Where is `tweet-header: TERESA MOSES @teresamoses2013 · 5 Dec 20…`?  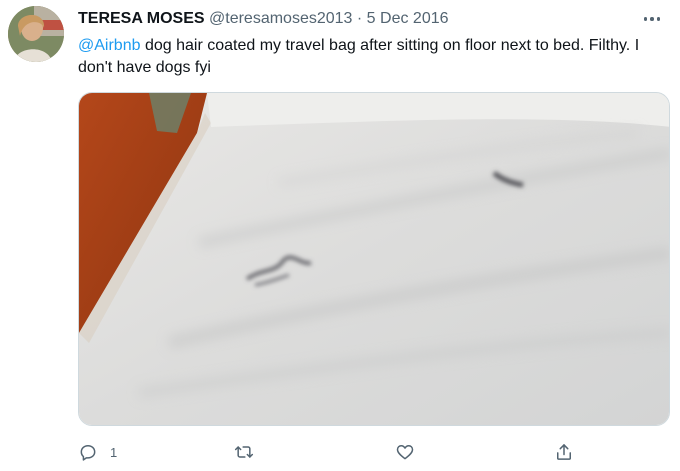
tweet-header: TERESA MOSES @teresamoses2013 · 5 Dec 20… is located at coordinates (263, 19).